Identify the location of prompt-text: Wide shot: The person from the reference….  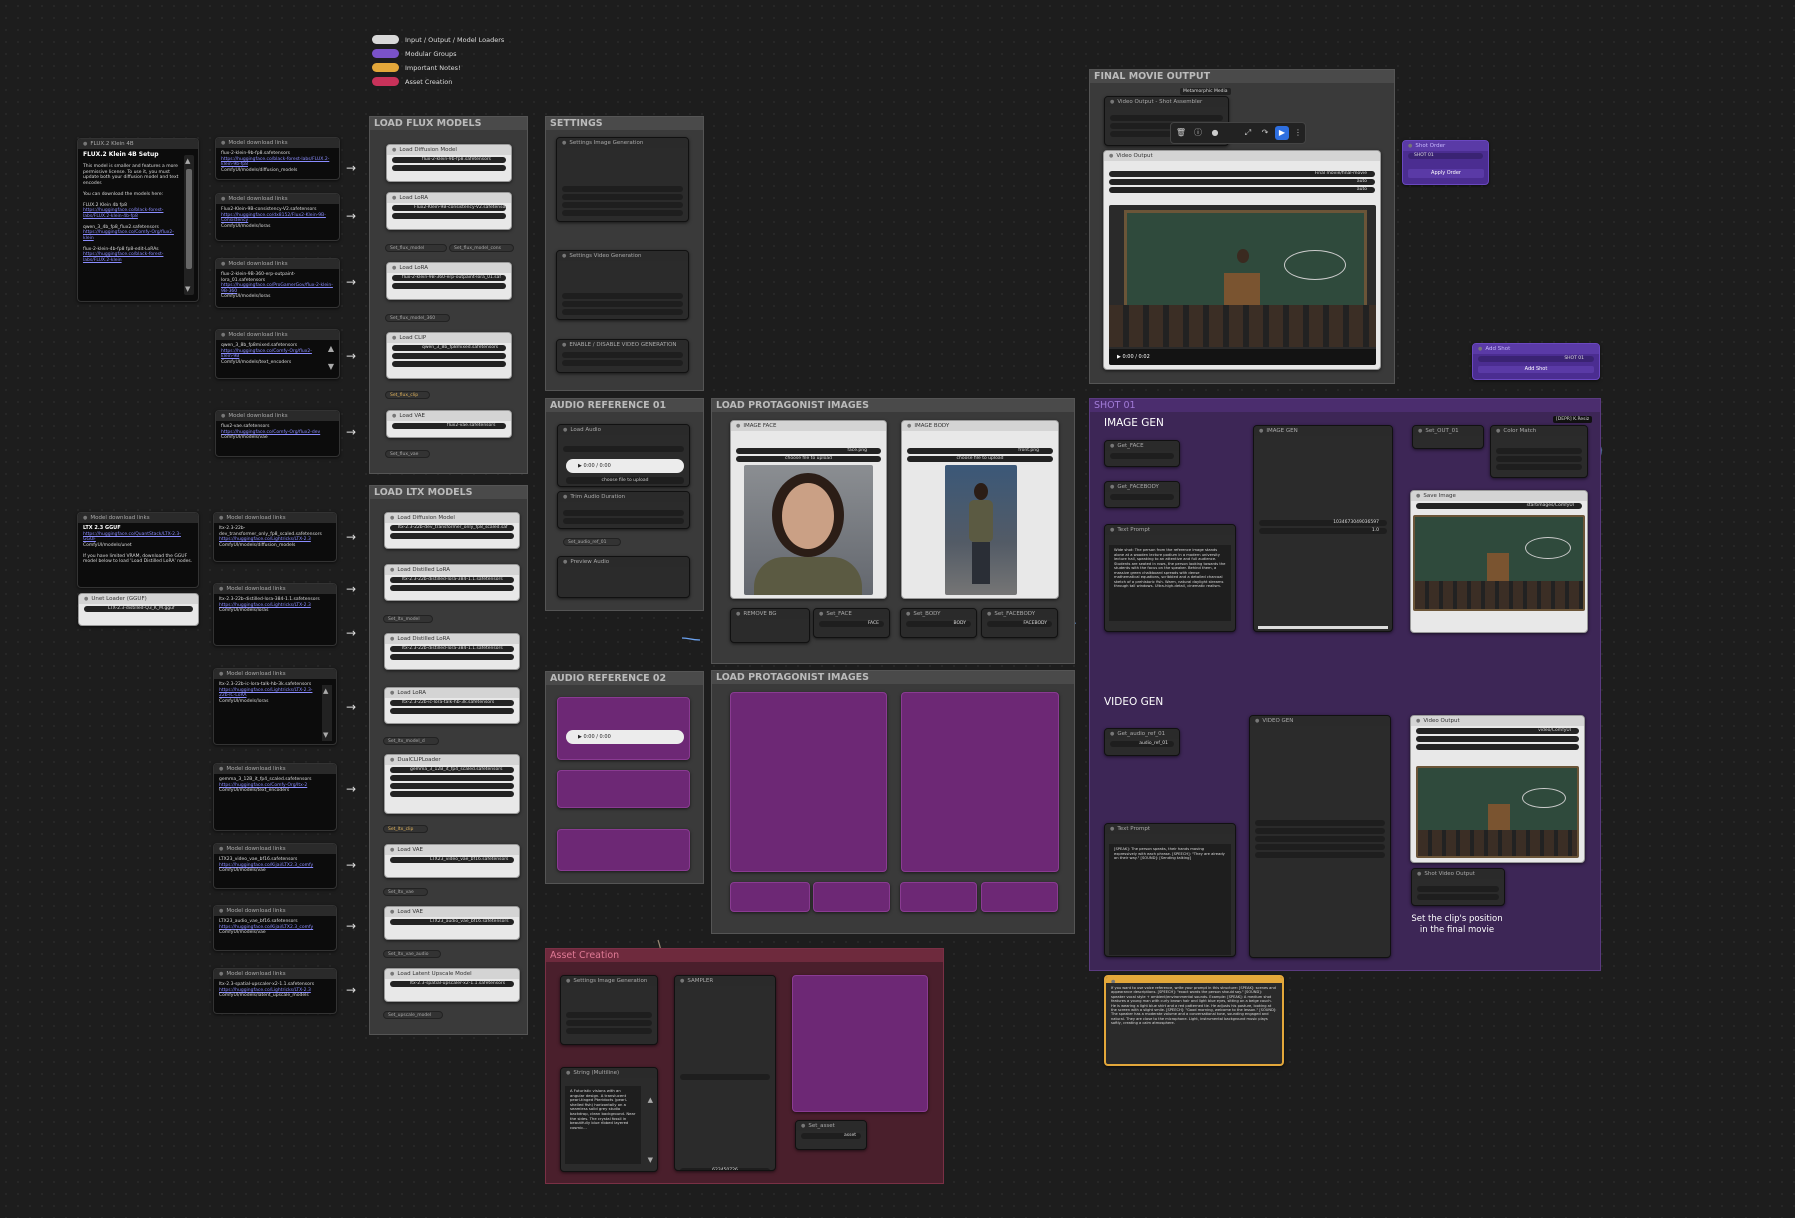
(1170, 583).